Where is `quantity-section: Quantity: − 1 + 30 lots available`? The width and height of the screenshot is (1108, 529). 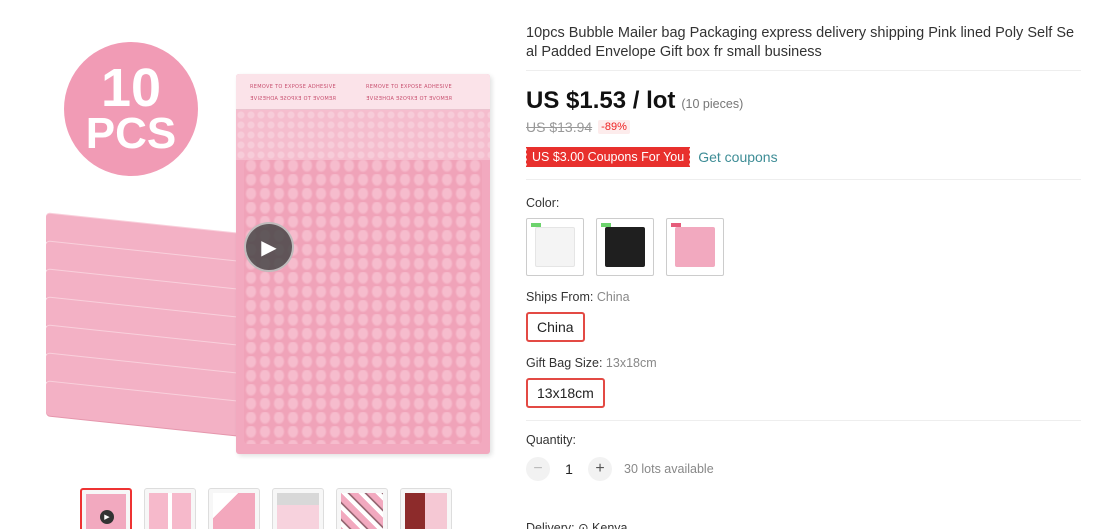
quantity-section: Quantity: − 1 + 30 lots available is located at coordinates (803, 457).